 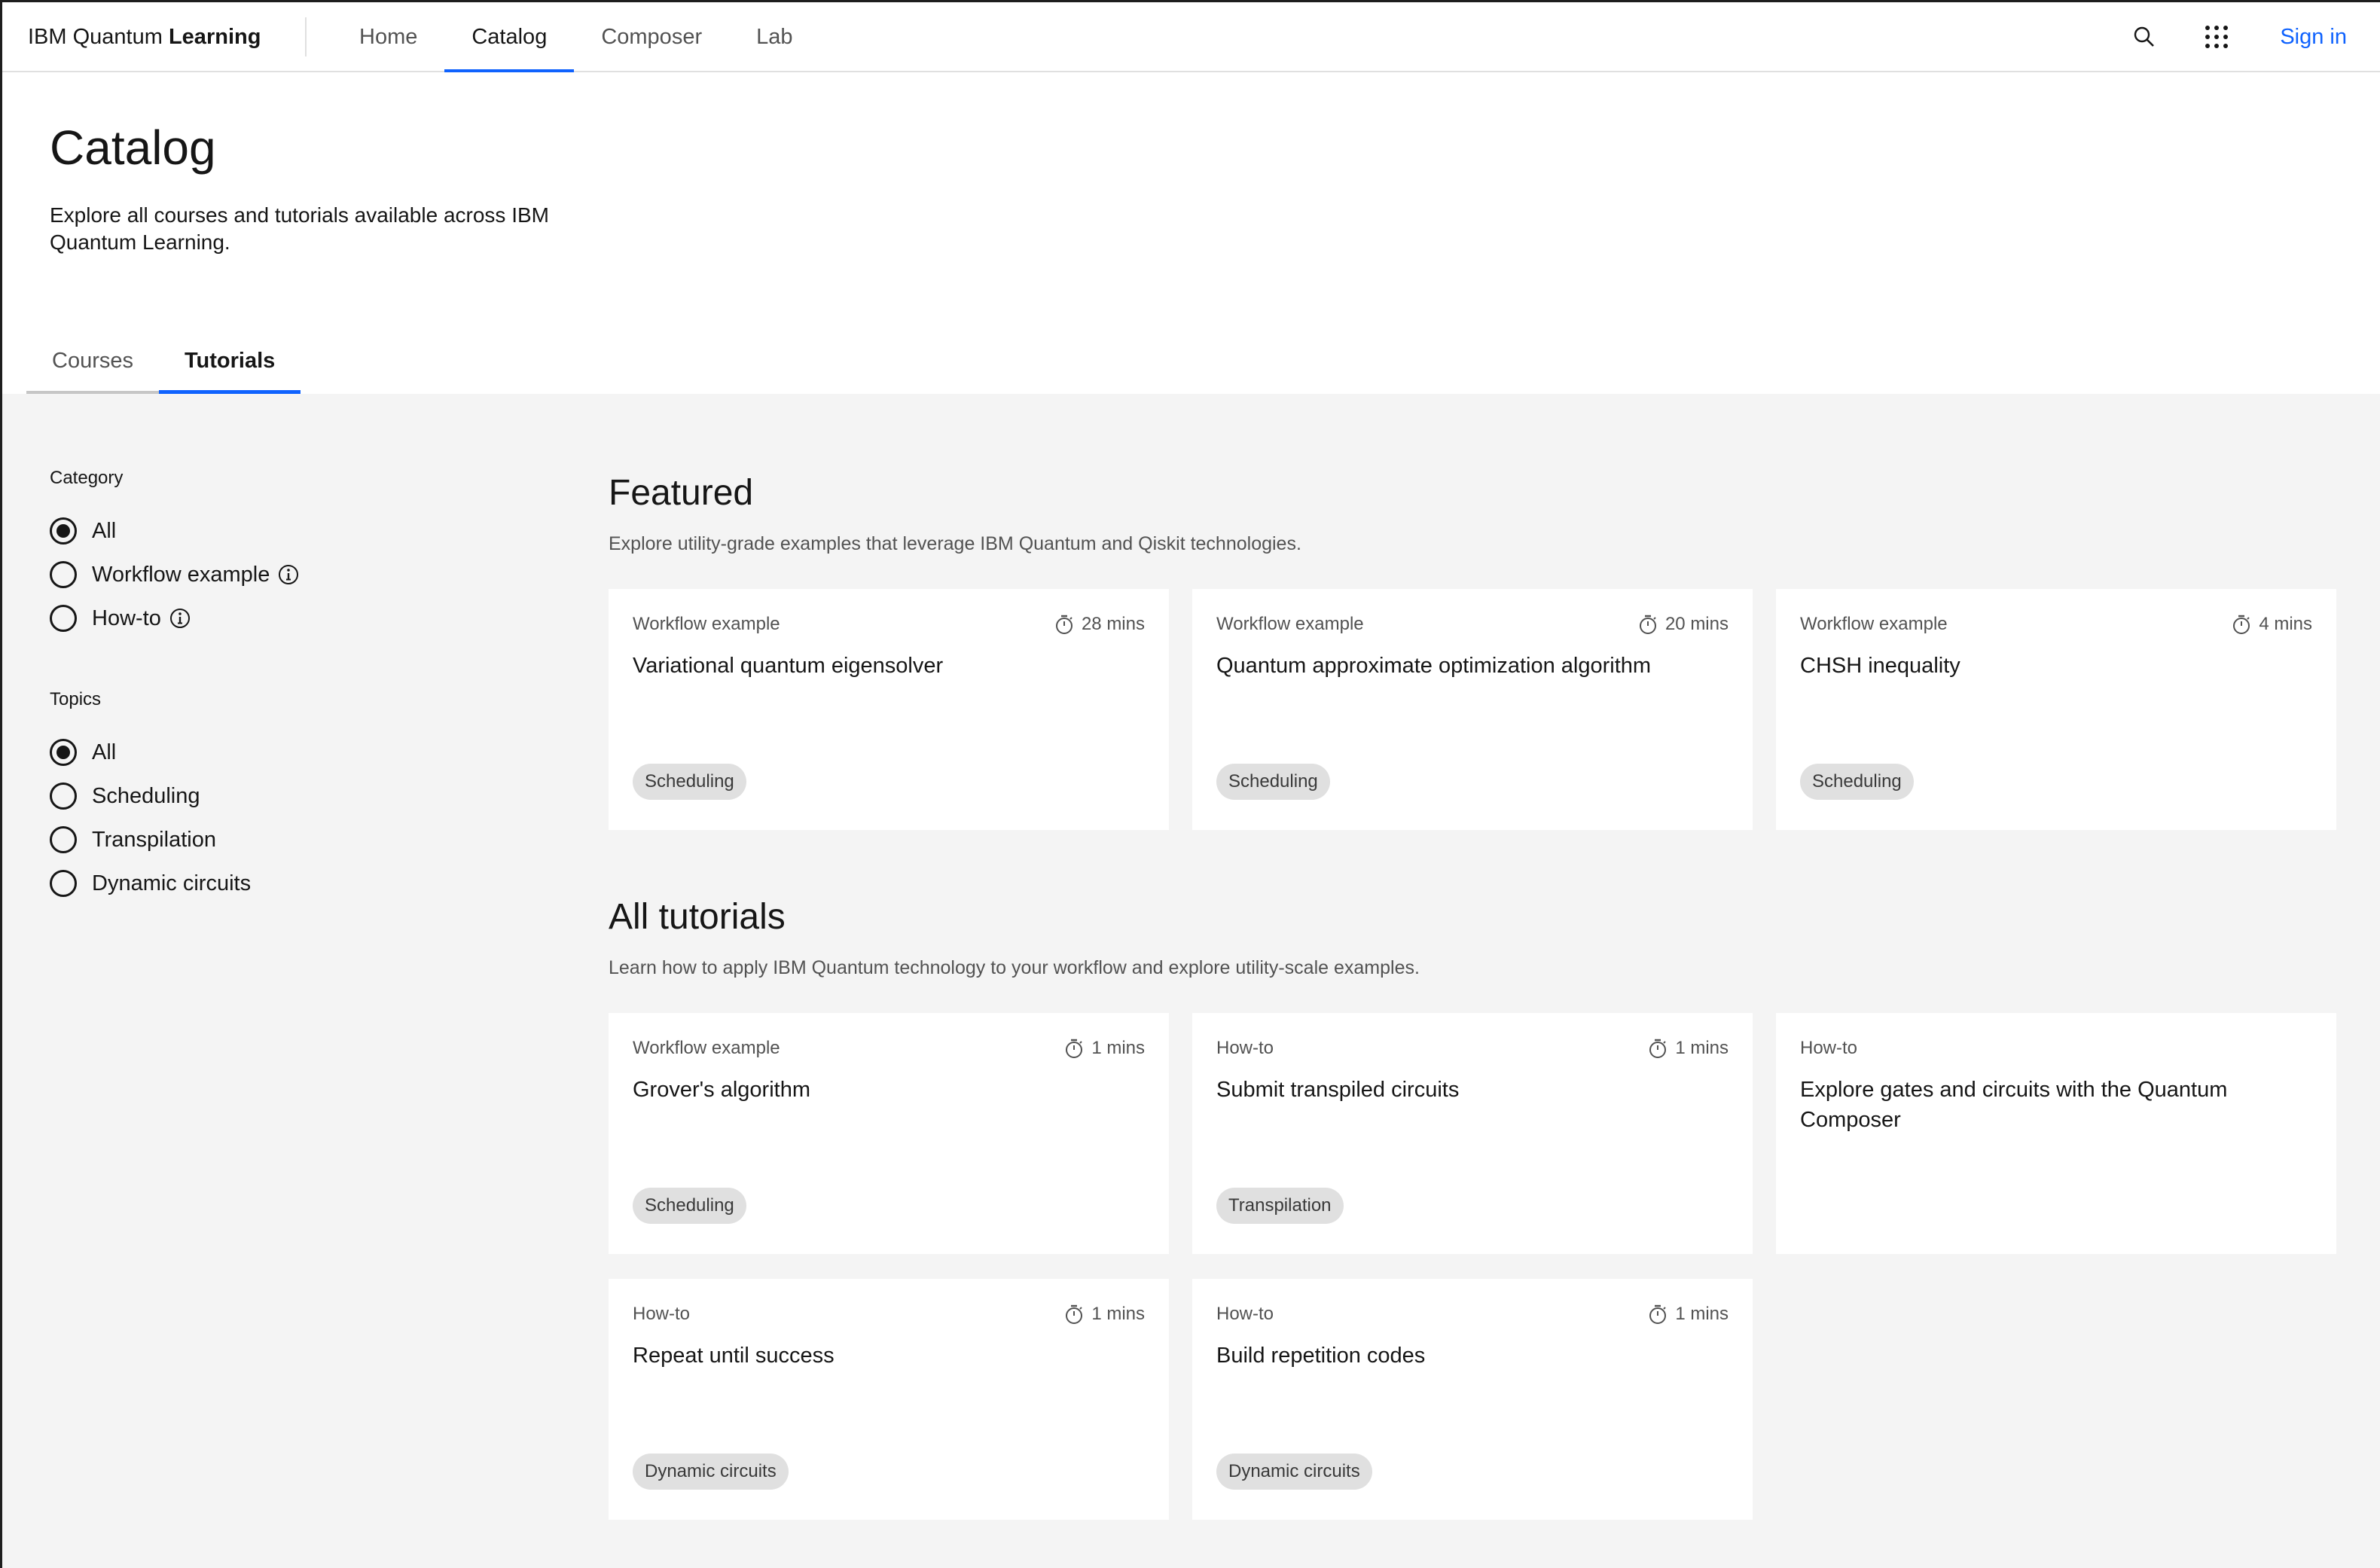 I want to click on card-title: Submit transpiled circuits, so click(x=1338, y=1090).